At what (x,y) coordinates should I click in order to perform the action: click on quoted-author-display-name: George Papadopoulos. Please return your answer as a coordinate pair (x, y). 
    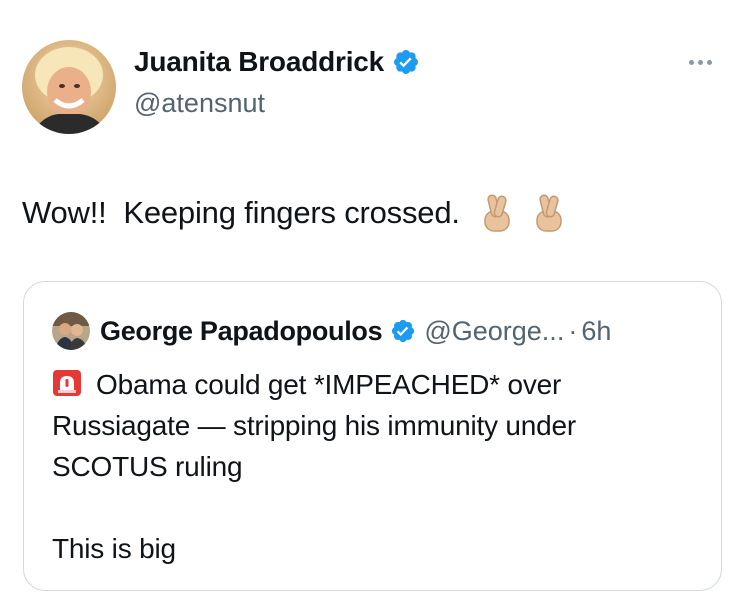
    Looking at the image, I should click on (241, 331).